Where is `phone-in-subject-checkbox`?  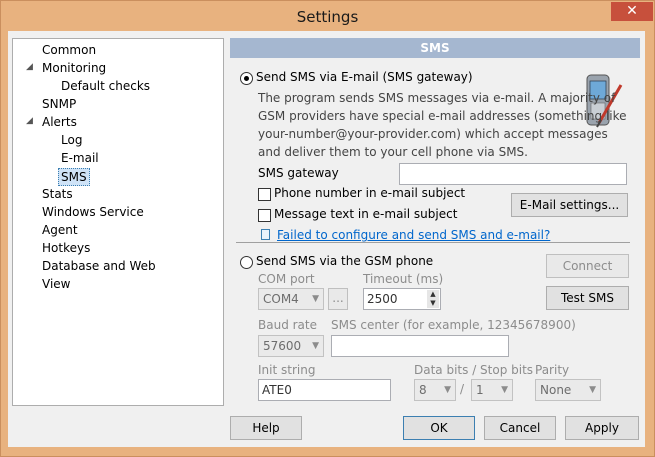 phone-in-subject-checkbox is located at coordinates (264, 194).